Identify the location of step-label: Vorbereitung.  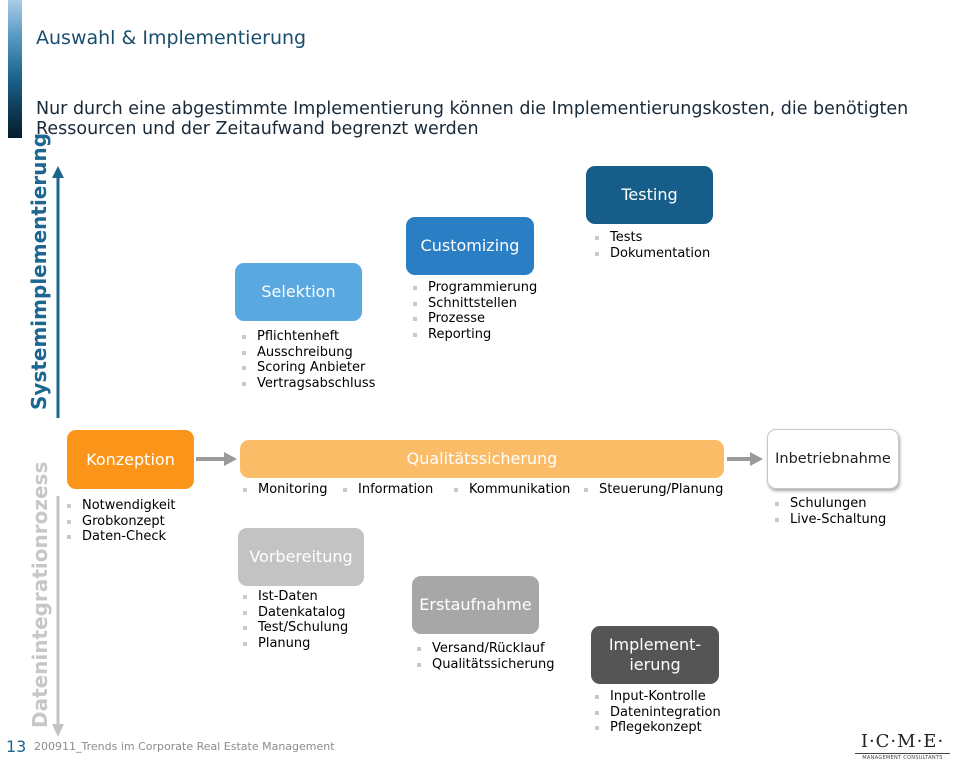
(301, 556).